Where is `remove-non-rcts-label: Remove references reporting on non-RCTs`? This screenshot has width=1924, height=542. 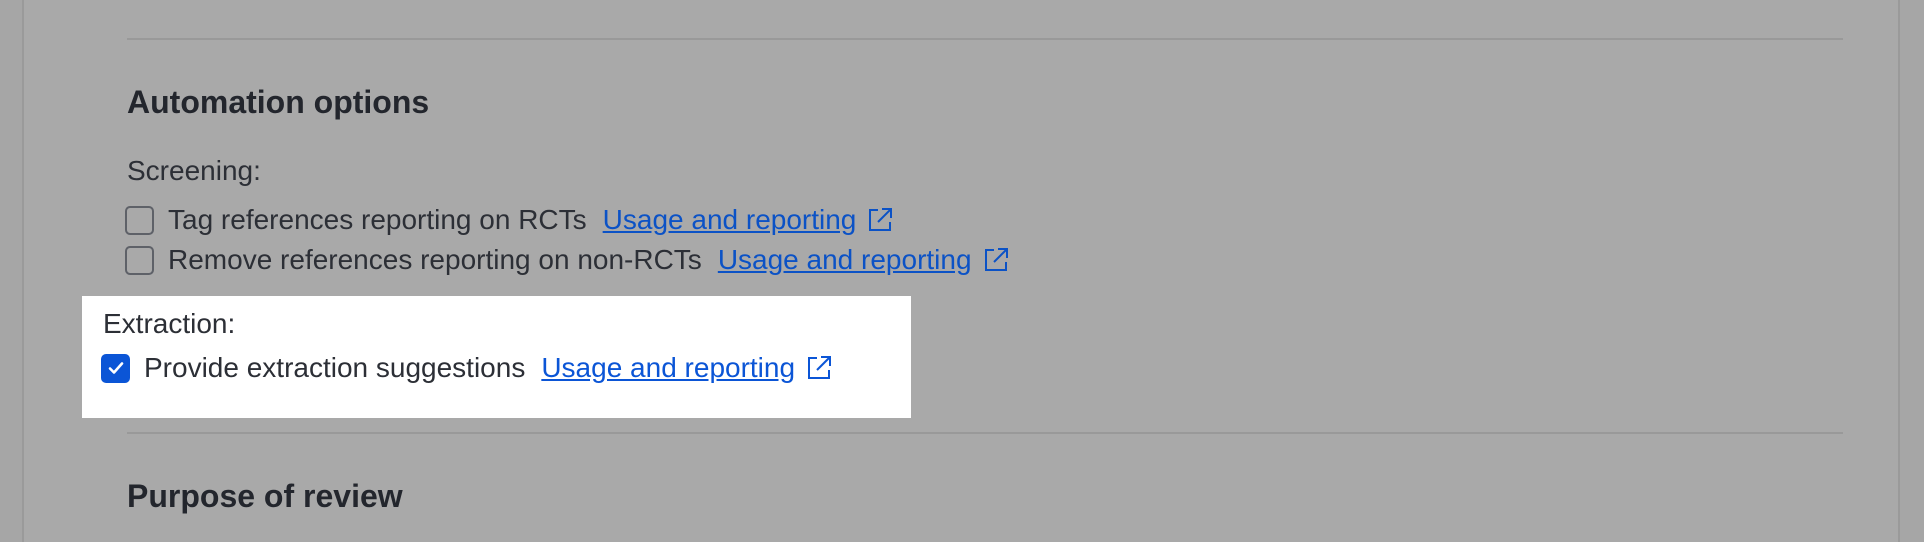 remove-non-rcts-label: Remove references reporting on non-RCTs is located at coordinates (435, 259).